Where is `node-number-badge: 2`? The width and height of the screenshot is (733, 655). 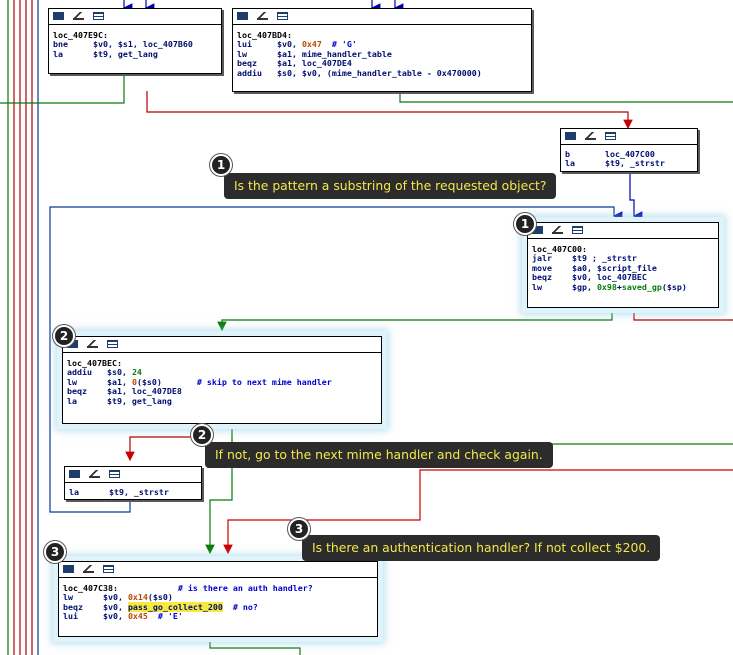 node-number-badge: 2 is located at coordinates (64, 336).